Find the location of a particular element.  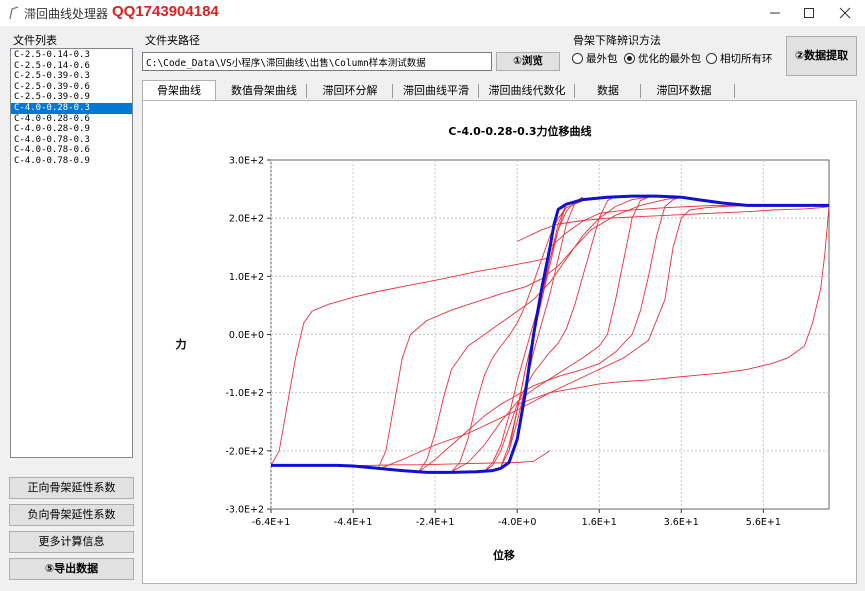

x-tick-label: 5.6E+1 is located at coordinates (763, 522).